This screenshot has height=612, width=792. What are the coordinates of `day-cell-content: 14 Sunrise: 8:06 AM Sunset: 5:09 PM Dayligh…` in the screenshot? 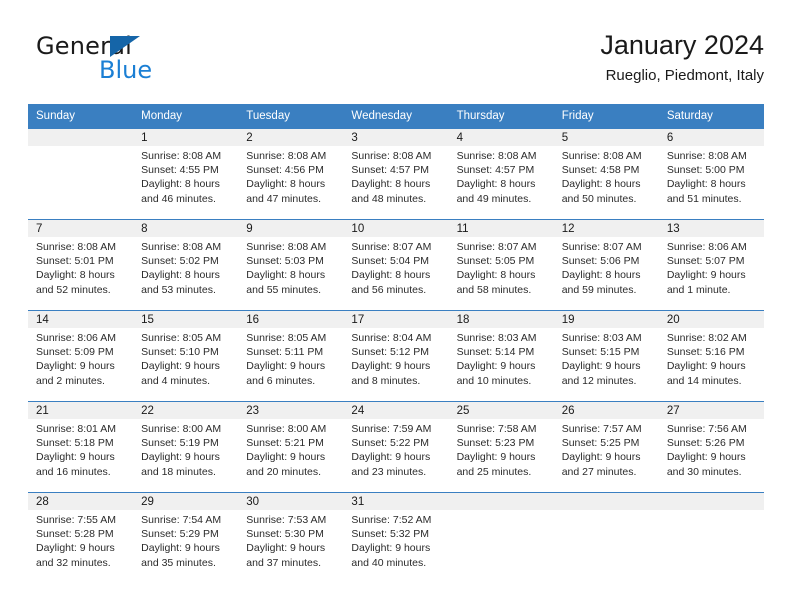 It's located at (81, 356).